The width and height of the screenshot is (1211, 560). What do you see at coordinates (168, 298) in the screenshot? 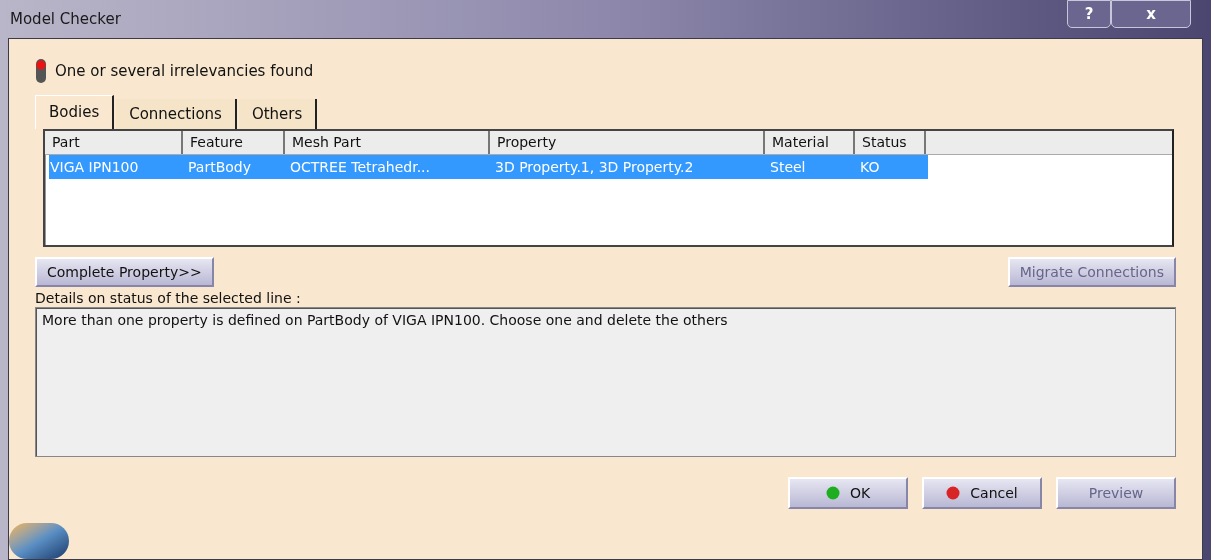
I see `details-label: Details on status of the selected line :` at bounding box center [168, 298].